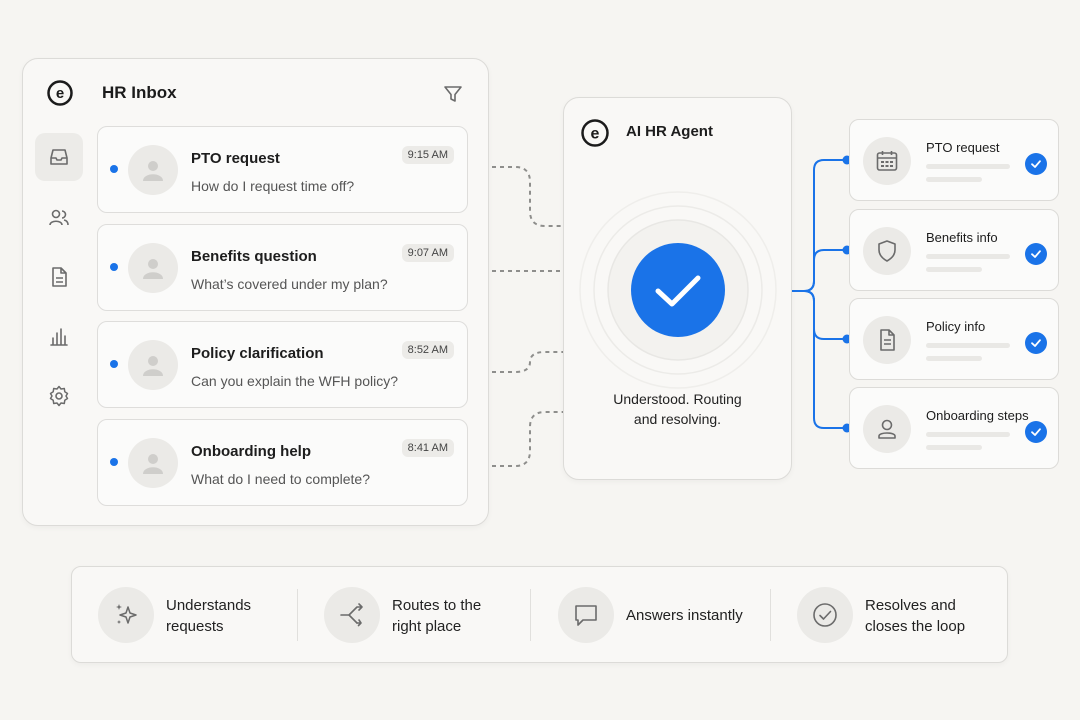 This screenshot has height=720, width=1080. I want to click on gear-icon, so click(59, 396).